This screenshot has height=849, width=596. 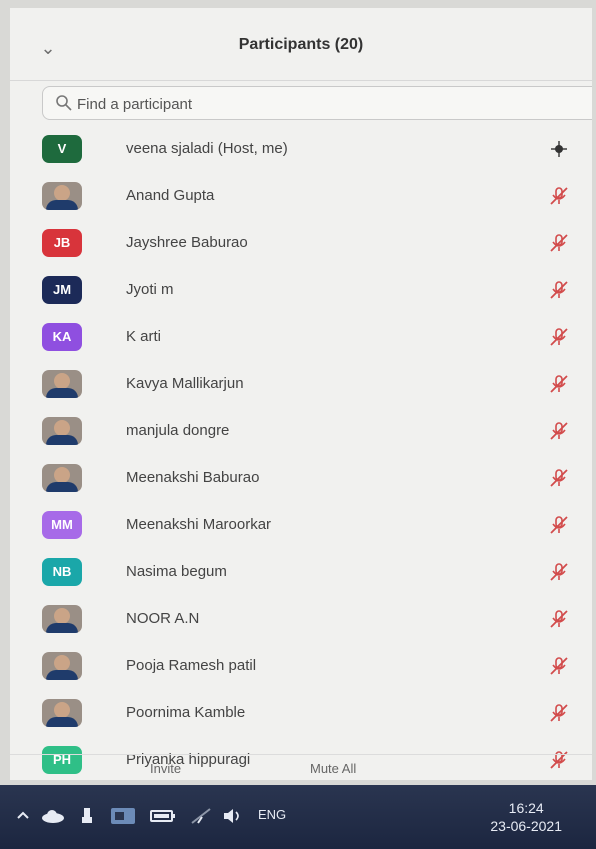 I want to click on participant-name: Anand Gupta, so click(x=170, y=195).